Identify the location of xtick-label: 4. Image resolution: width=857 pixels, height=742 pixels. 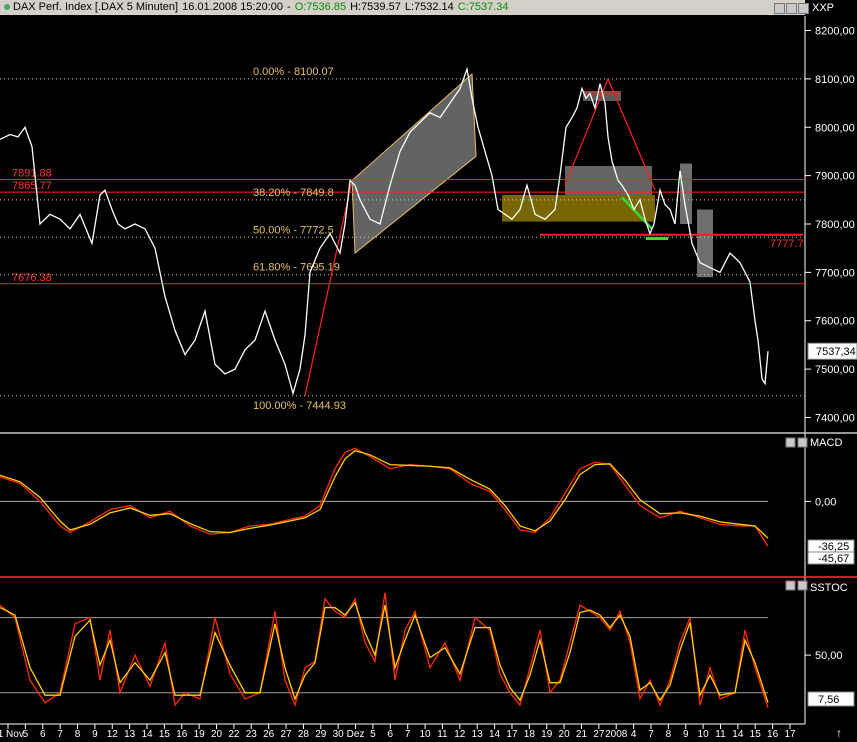
(634, 734).